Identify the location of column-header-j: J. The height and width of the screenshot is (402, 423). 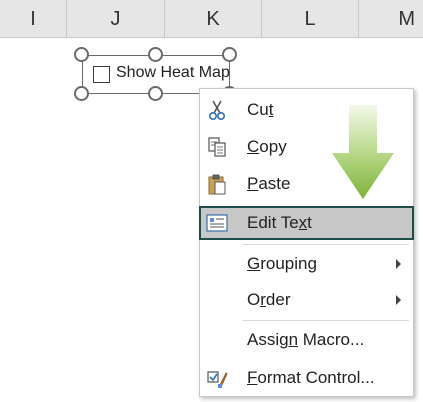
(116, 18).